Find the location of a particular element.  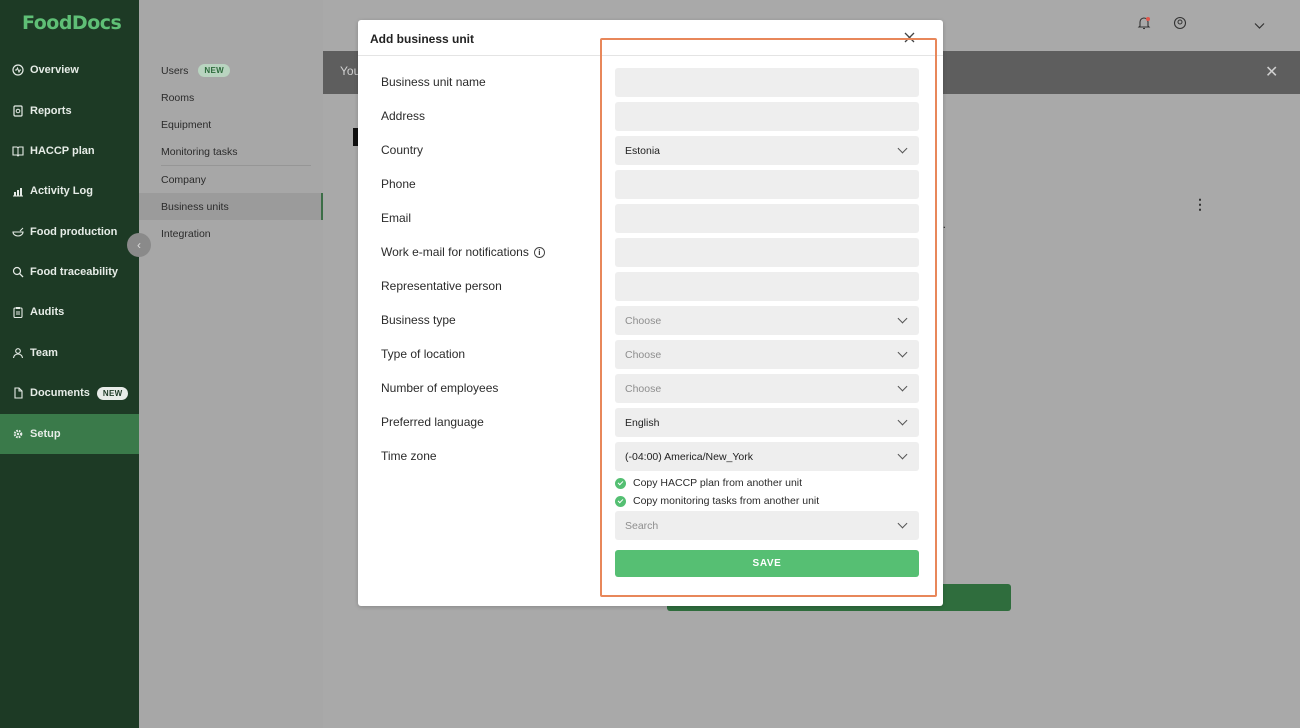

subnav-item-equipment: Equipment is located at coordinates (186, 125).